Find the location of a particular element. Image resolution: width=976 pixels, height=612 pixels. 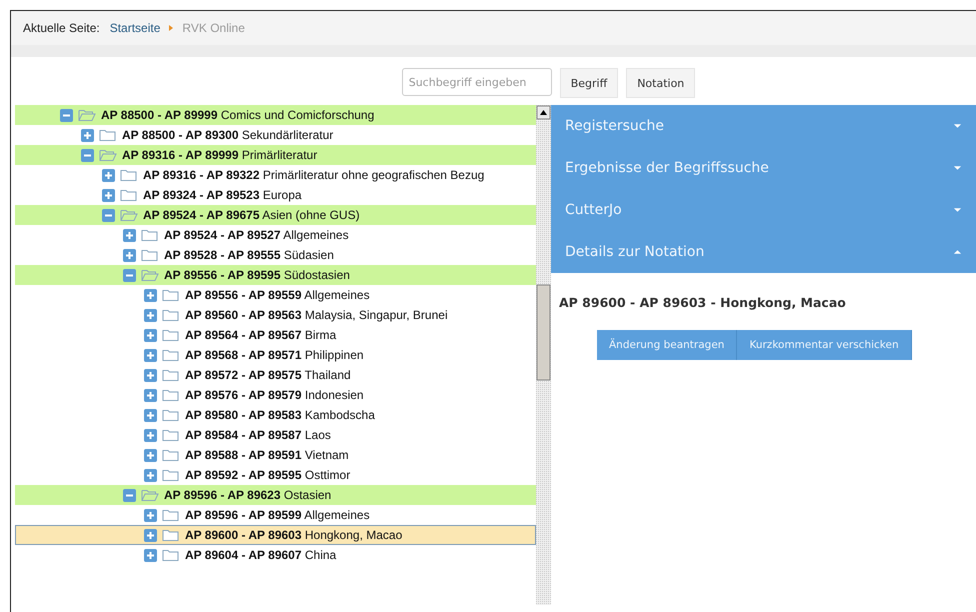

tree-row: AP 88500 - AP 89999 Comics und Comicforschung is located at coordinates (275, 115).